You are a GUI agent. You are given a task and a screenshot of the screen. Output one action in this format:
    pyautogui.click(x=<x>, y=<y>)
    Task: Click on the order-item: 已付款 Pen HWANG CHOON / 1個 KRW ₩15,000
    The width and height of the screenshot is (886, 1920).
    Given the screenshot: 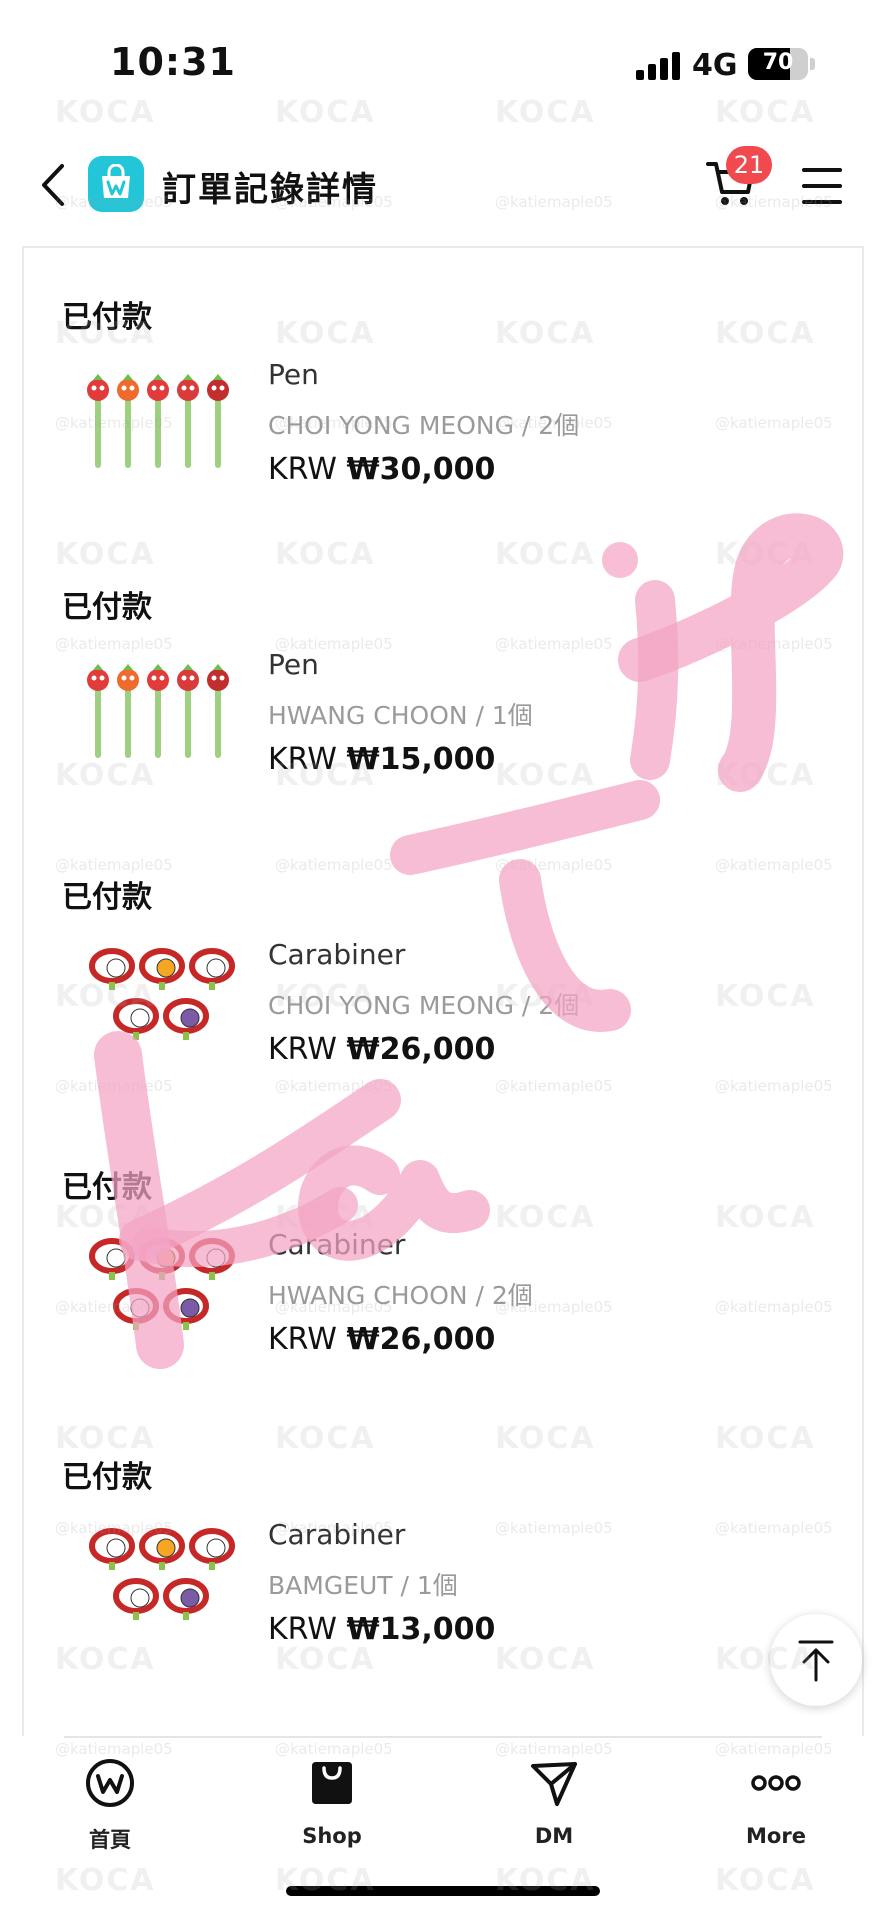 What is the action you would take?
    pyautogui.click(x=445, y=683)
    